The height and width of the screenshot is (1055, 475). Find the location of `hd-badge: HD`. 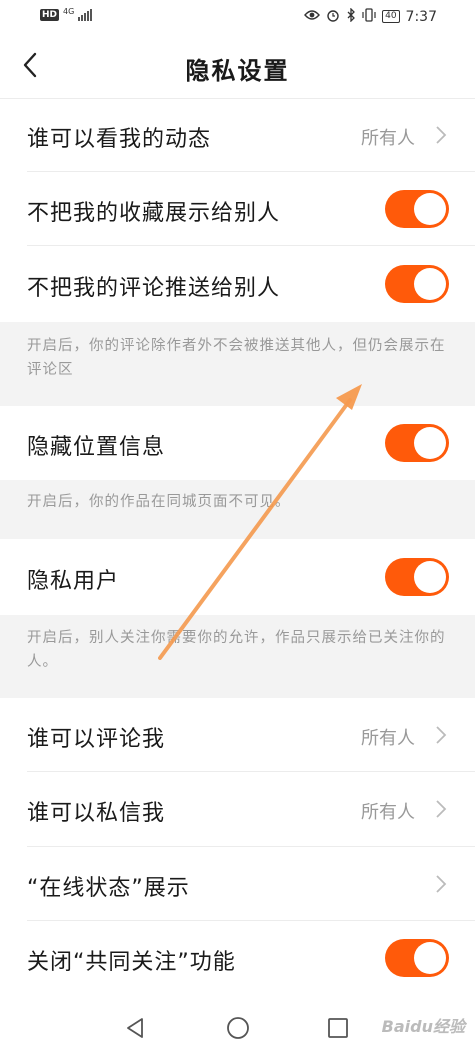

hd-badge: HD is located at coordinates (50, 15).